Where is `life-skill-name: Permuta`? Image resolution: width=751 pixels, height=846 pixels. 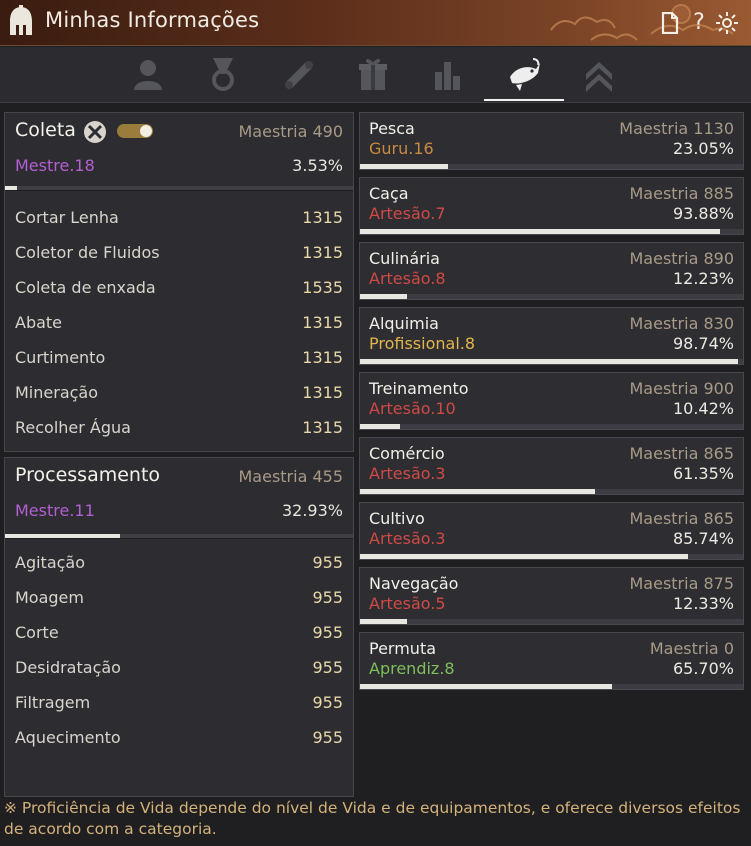 life-skill-name: Permuta is located at coordinates (403, 648).